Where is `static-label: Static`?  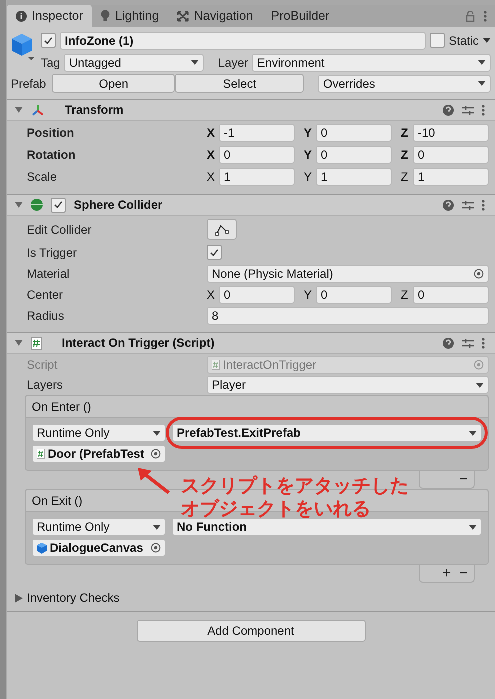 static-label: Static is located at coordinates (463, 41).